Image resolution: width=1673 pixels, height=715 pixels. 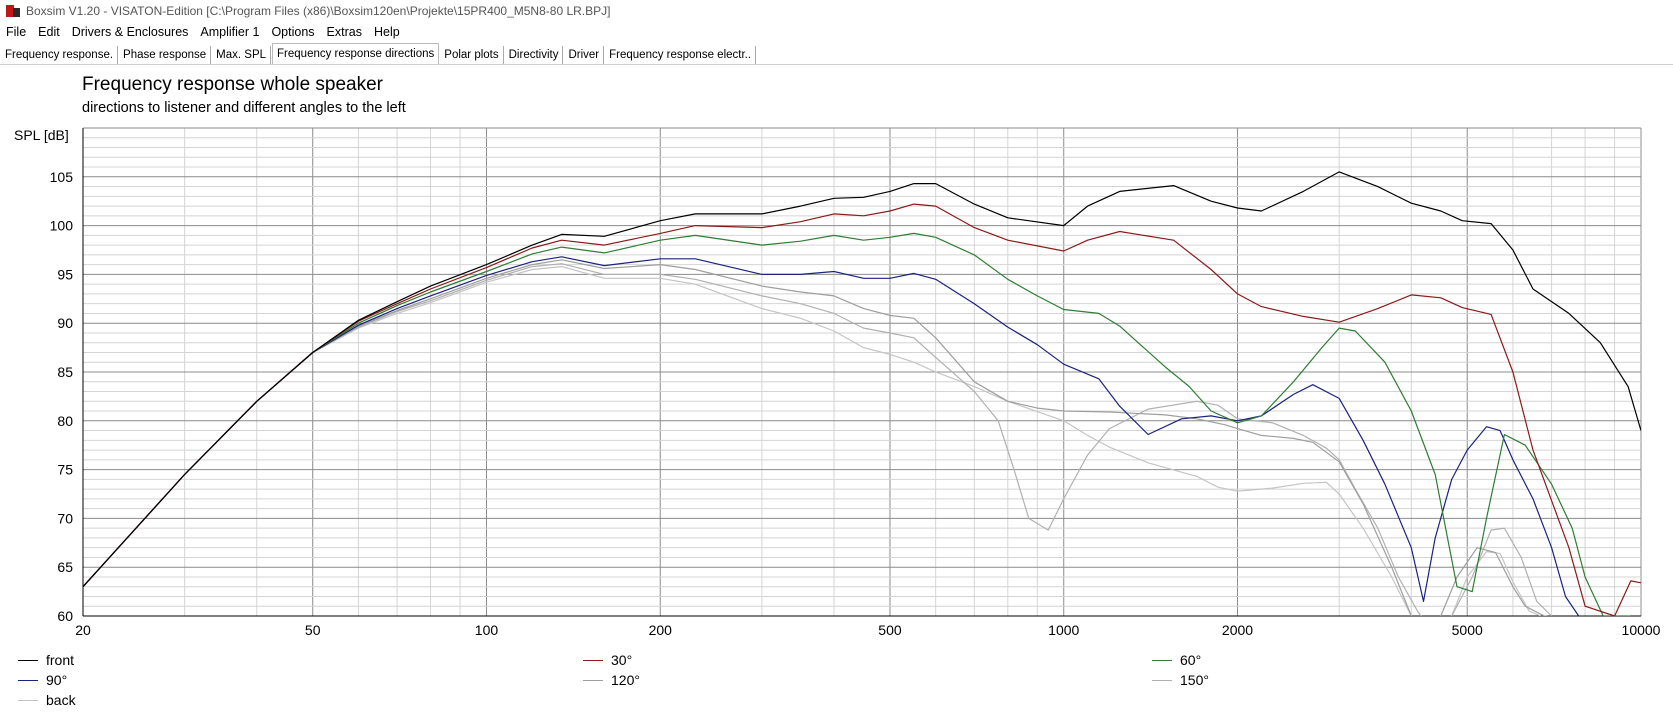 I want to click on legend-item-60: 60°, so click(x=1176, y=660).